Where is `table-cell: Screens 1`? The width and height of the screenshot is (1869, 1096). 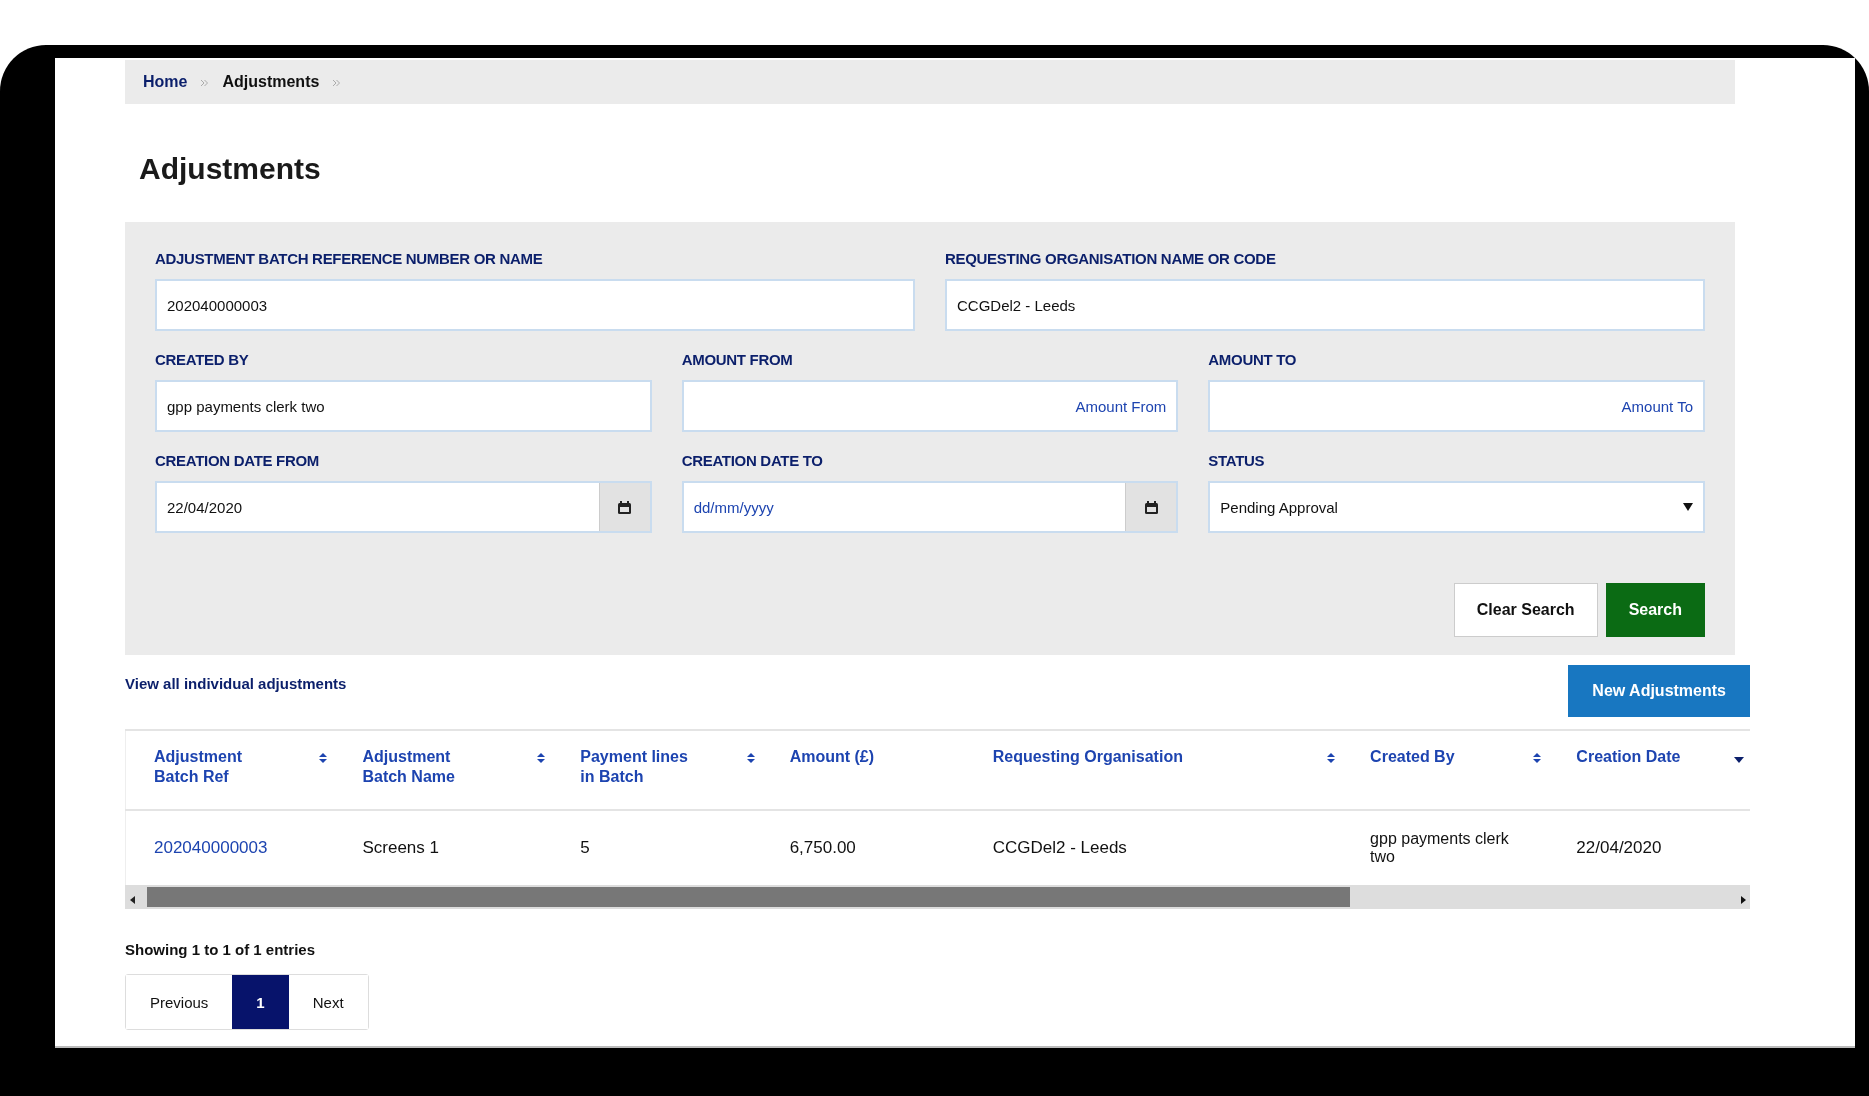 table-cell: Screens 1 is located at coordinates (400, 847).